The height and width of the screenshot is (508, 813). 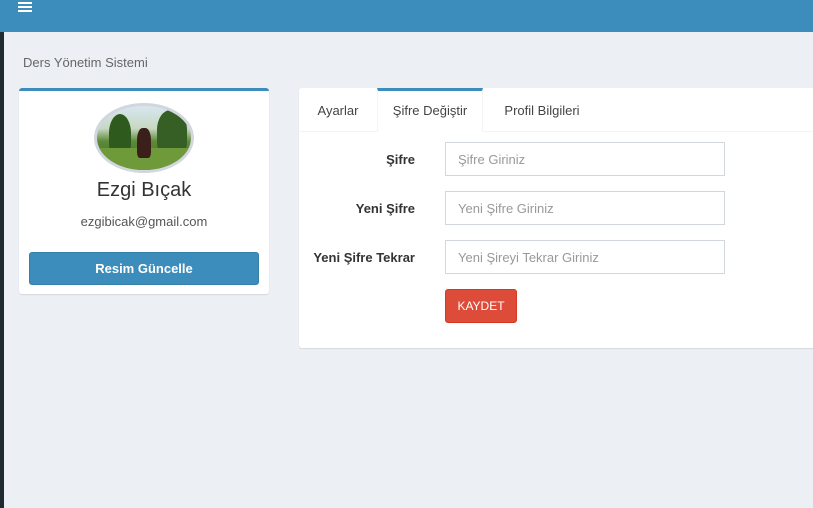 What do you see at coordinates (25, 8) in the screenshot?
I see `hamburger-menu-icon` at bounding box center [25, 8].